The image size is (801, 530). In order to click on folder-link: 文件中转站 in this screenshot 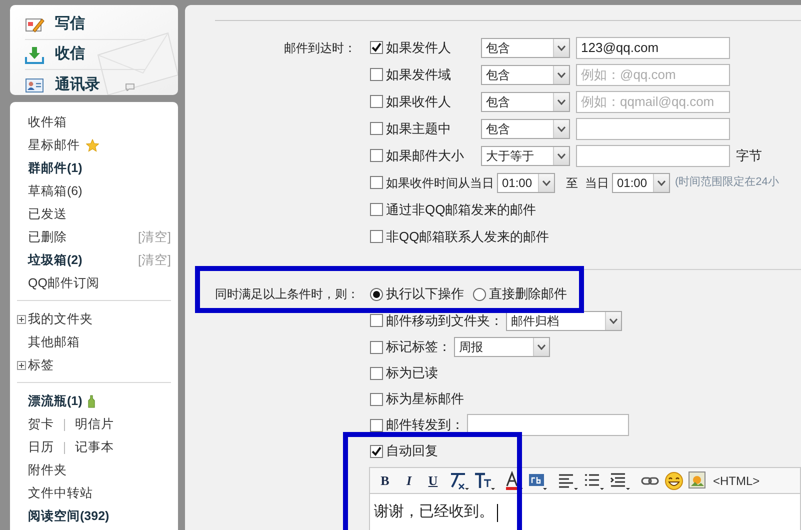, I will do `click(60, 493)`.